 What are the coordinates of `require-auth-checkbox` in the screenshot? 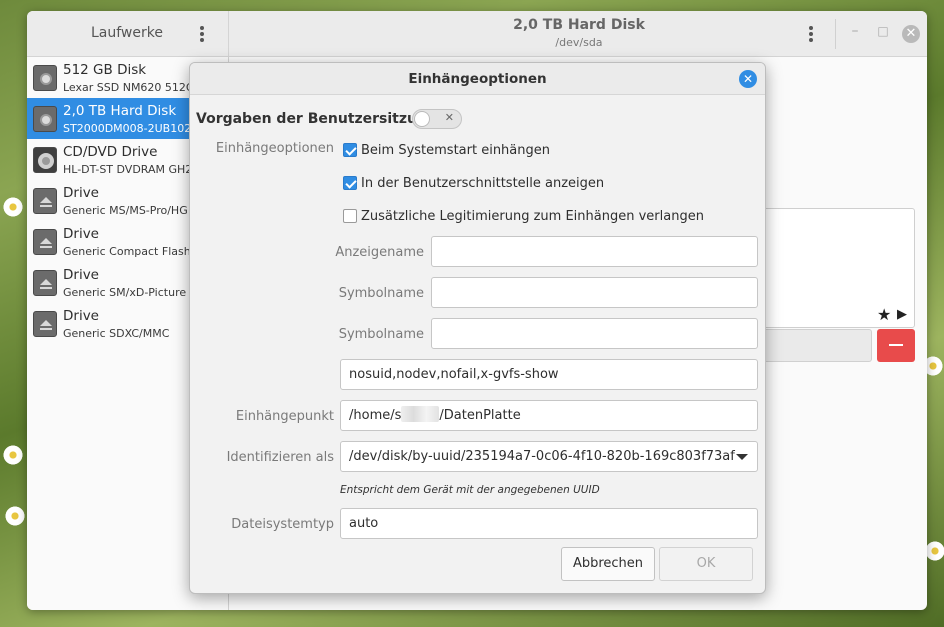 It's located at (350, 216).